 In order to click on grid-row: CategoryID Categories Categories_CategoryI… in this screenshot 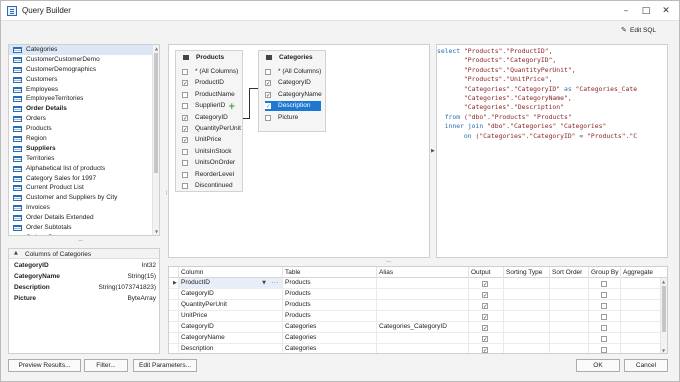, I will do `click(418, 327)`.